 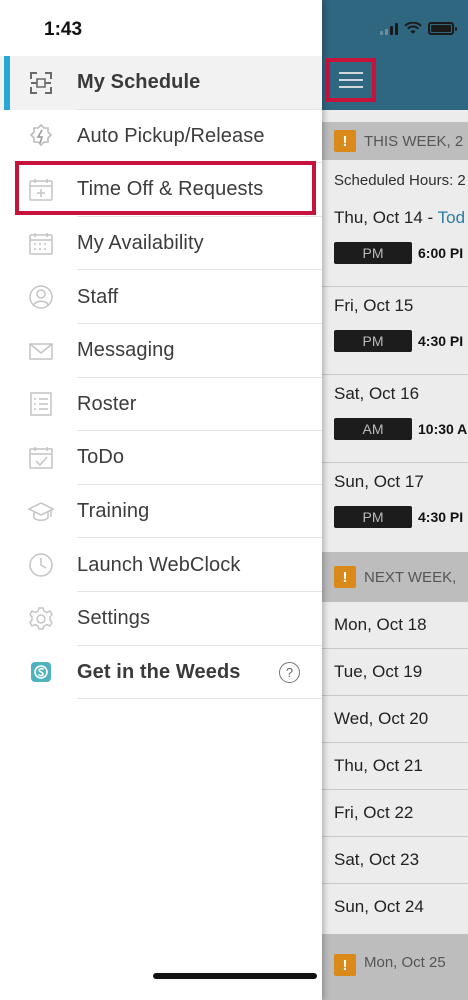 I want to click on shift-row: AM 10:30 A, so click(x=400, y=429).